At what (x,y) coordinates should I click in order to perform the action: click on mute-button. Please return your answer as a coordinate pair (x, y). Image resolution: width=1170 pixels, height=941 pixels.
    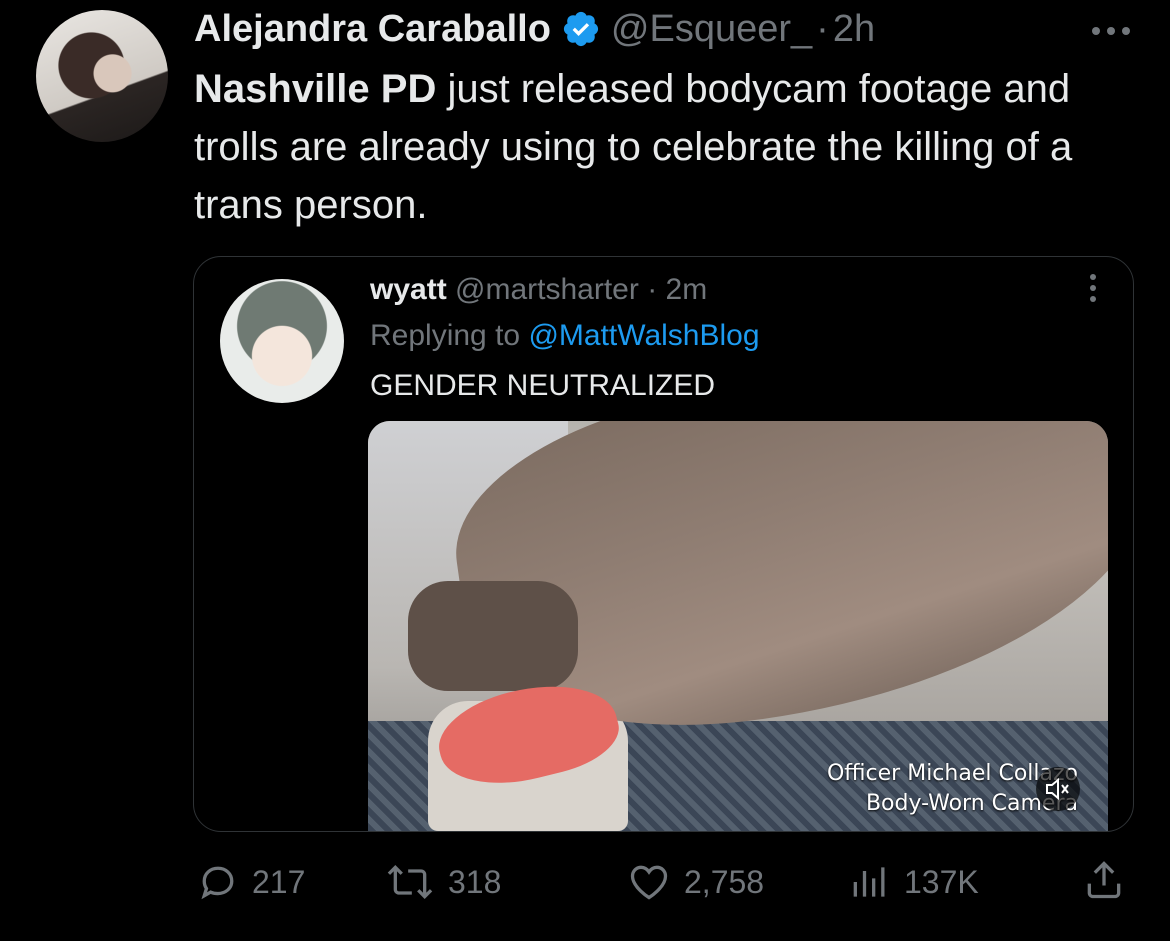
    Looking at the image, I should click on (1058, 789).